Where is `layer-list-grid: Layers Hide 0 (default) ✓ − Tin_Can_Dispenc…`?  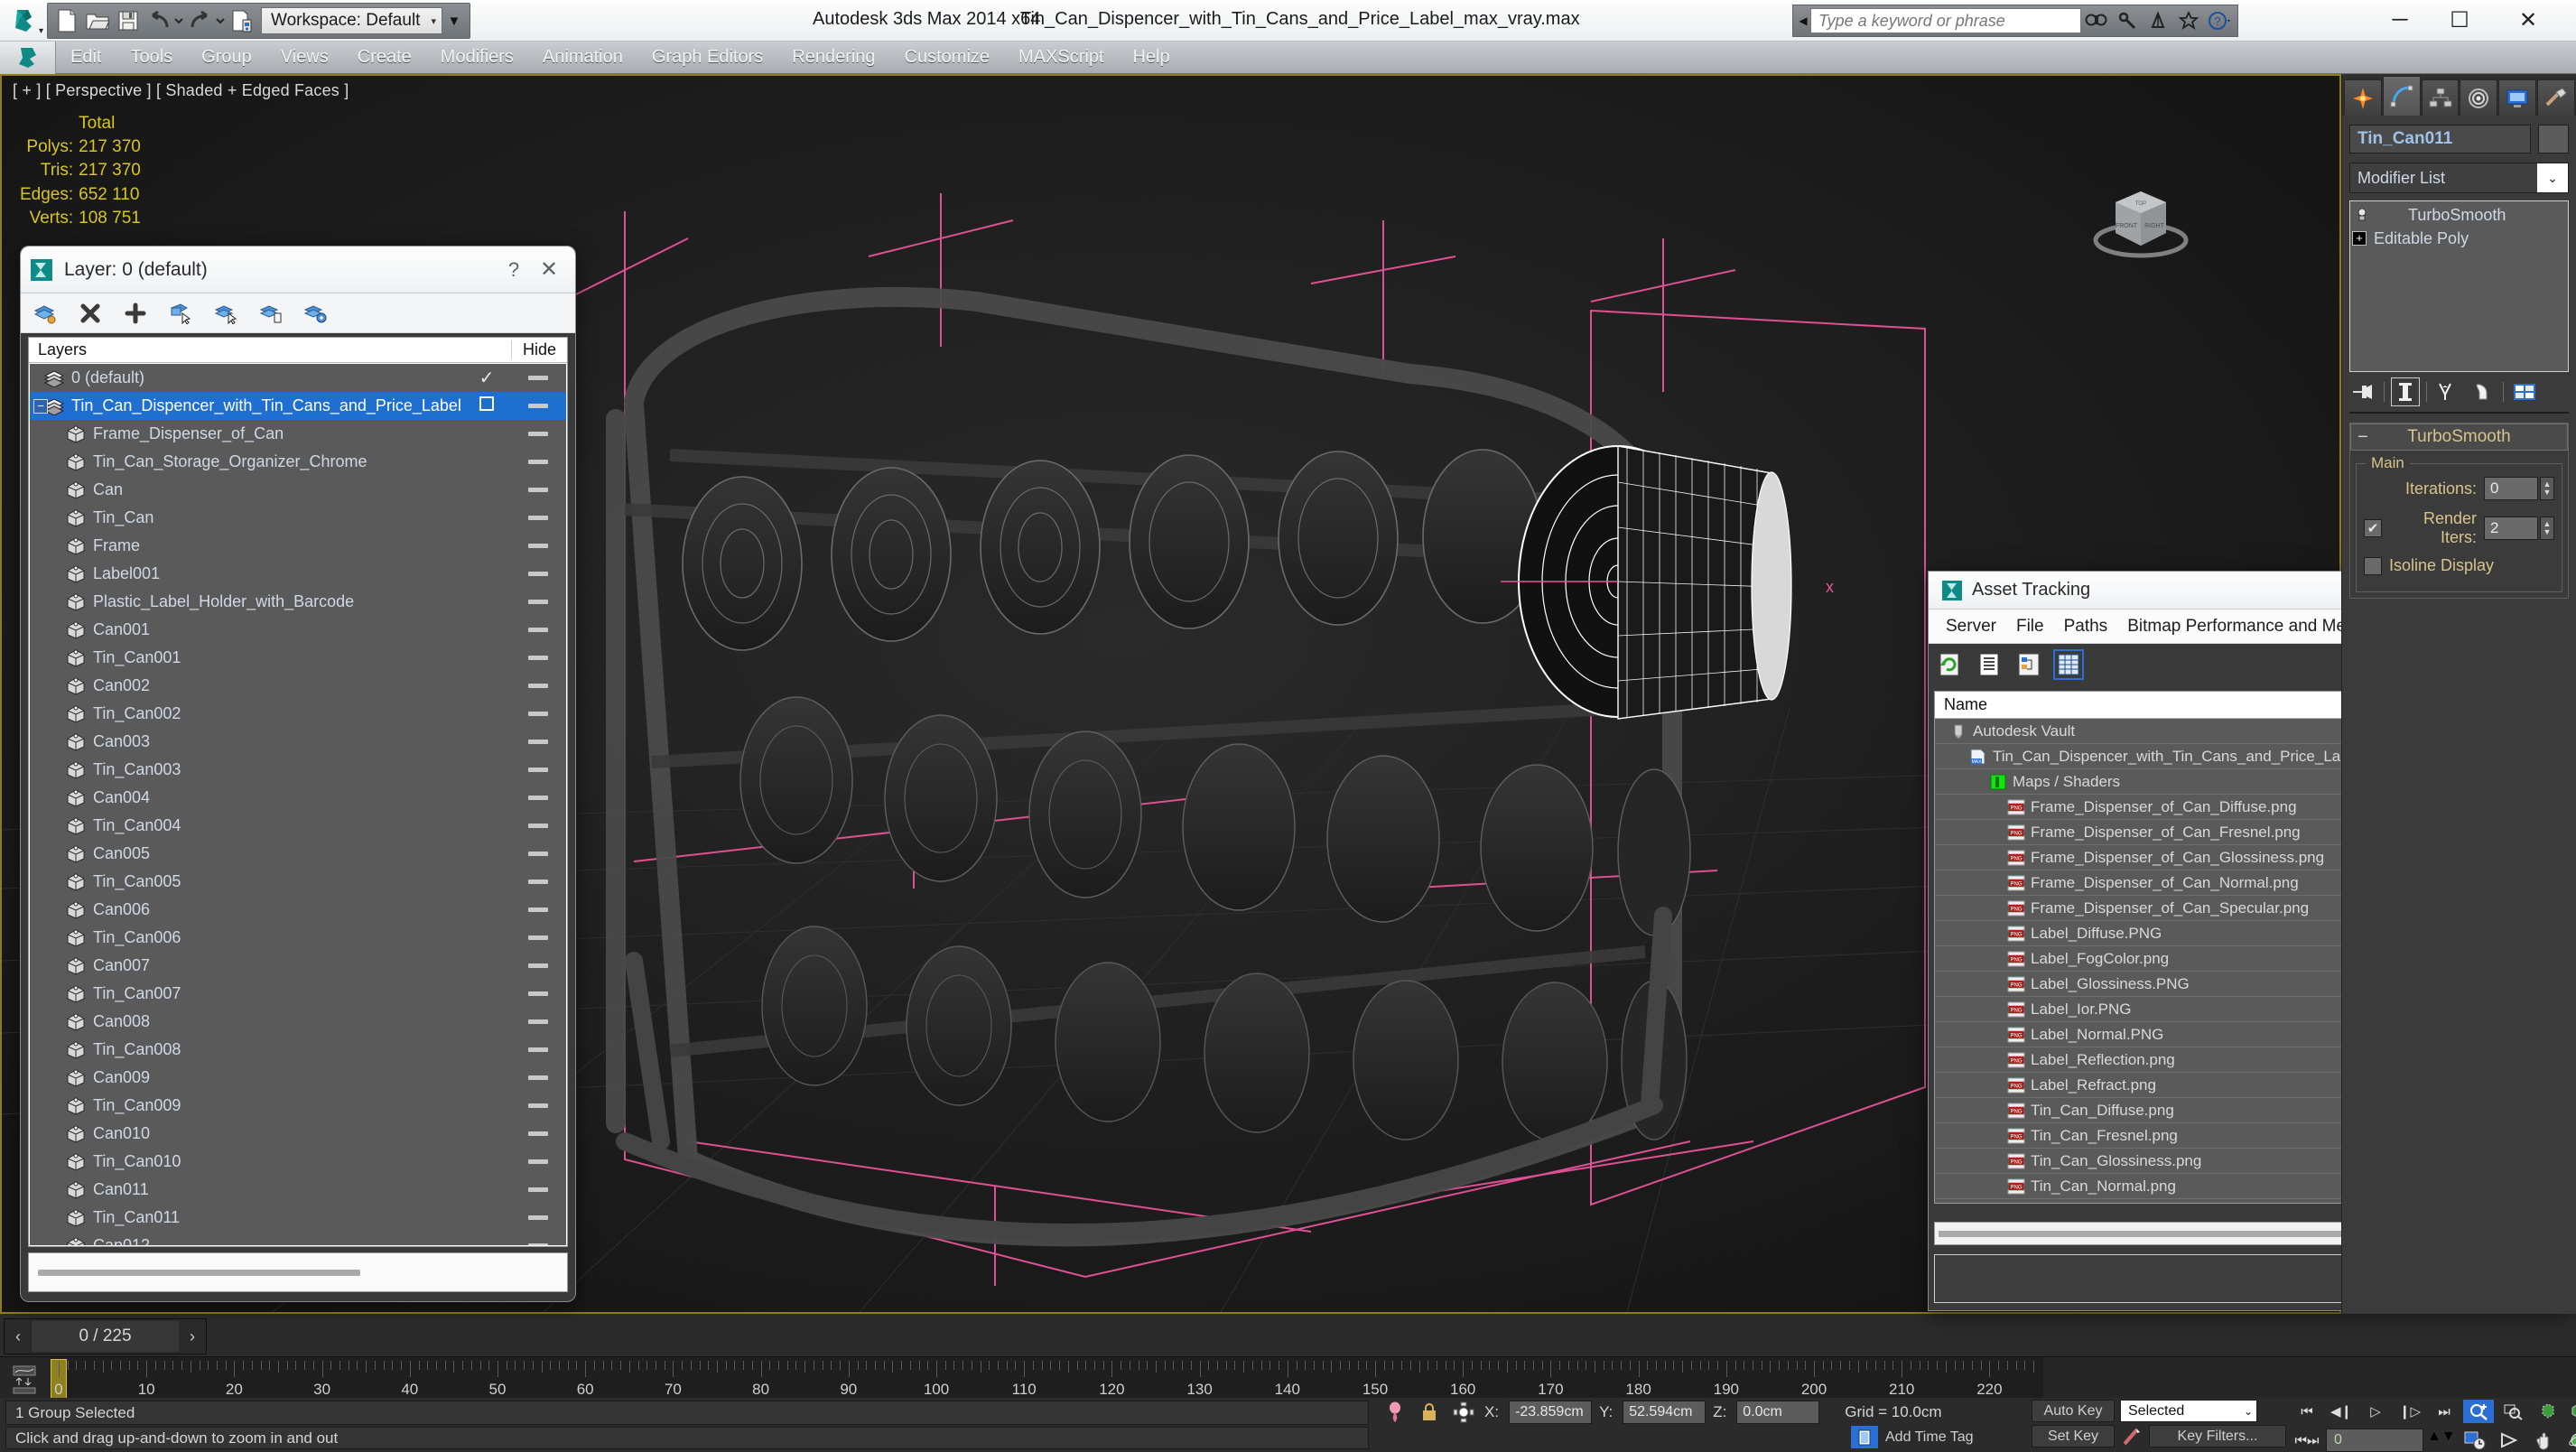
layer-list-grid: Layers Hide 0 (default) ✓ − Tin_Can_Dispenc… is located at coordinates (298, 792).